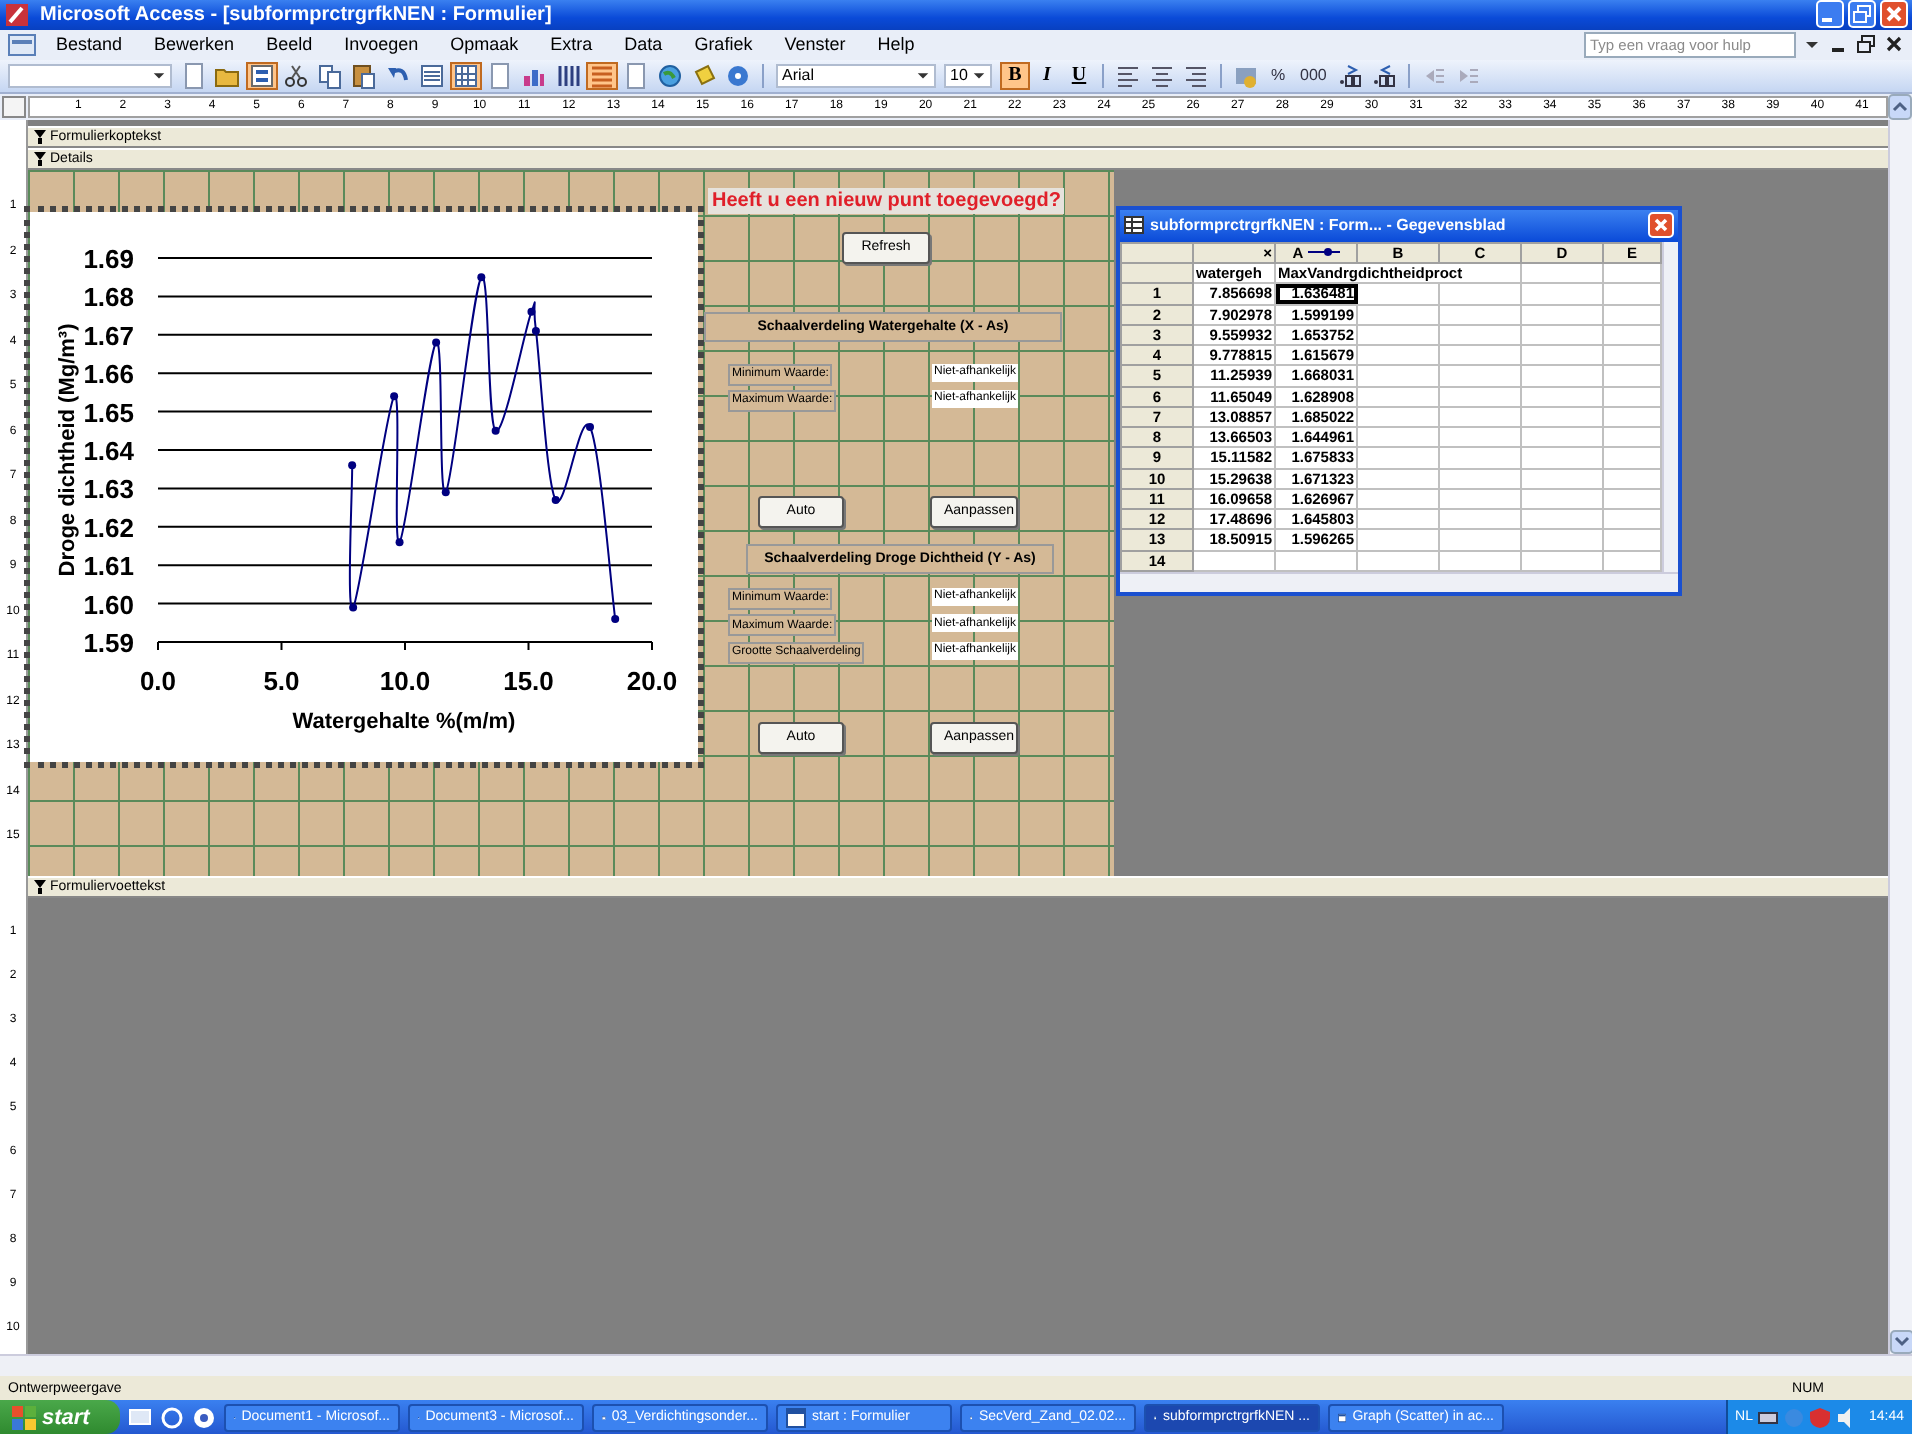  What do you see at coordinates (796, 1417) in the screenshot?
I see `window-icon` at bounding box center [796, 1417].